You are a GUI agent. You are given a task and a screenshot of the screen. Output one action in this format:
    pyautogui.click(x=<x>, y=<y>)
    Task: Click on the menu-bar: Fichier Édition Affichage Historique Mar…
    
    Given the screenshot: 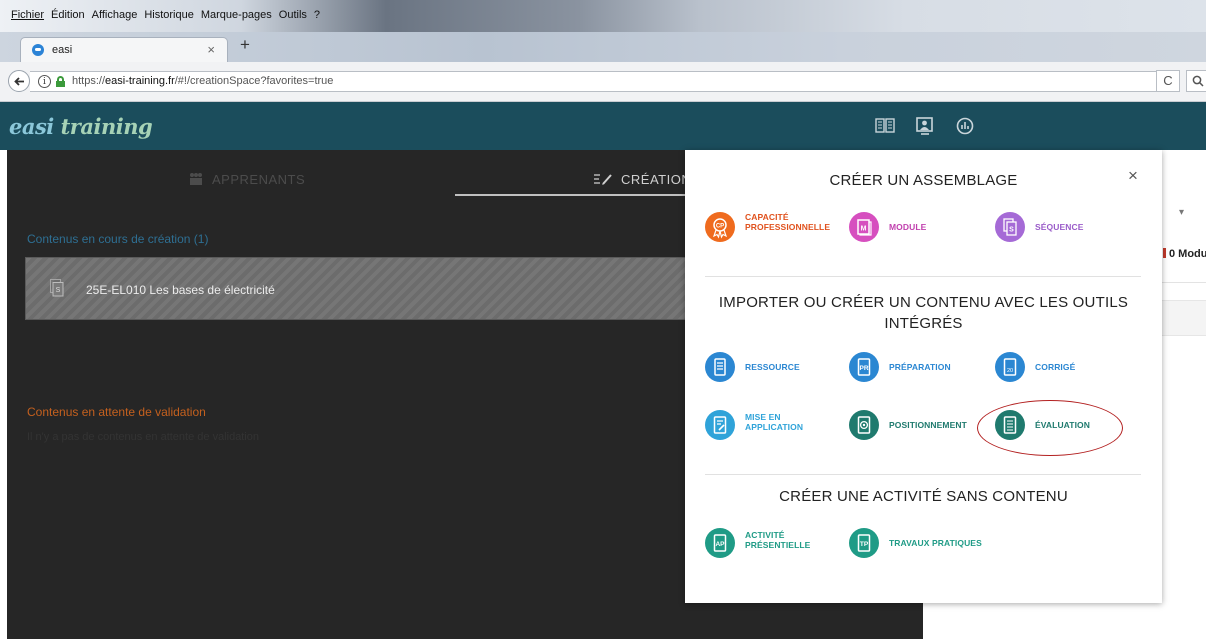 What is the action you would take?
    pyautogui.click(x=603, y=16)
    